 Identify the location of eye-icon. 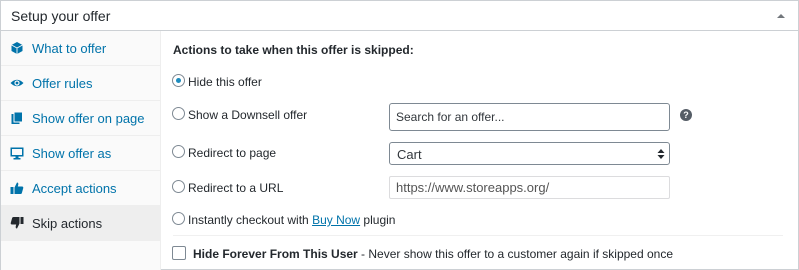
(17, 83).